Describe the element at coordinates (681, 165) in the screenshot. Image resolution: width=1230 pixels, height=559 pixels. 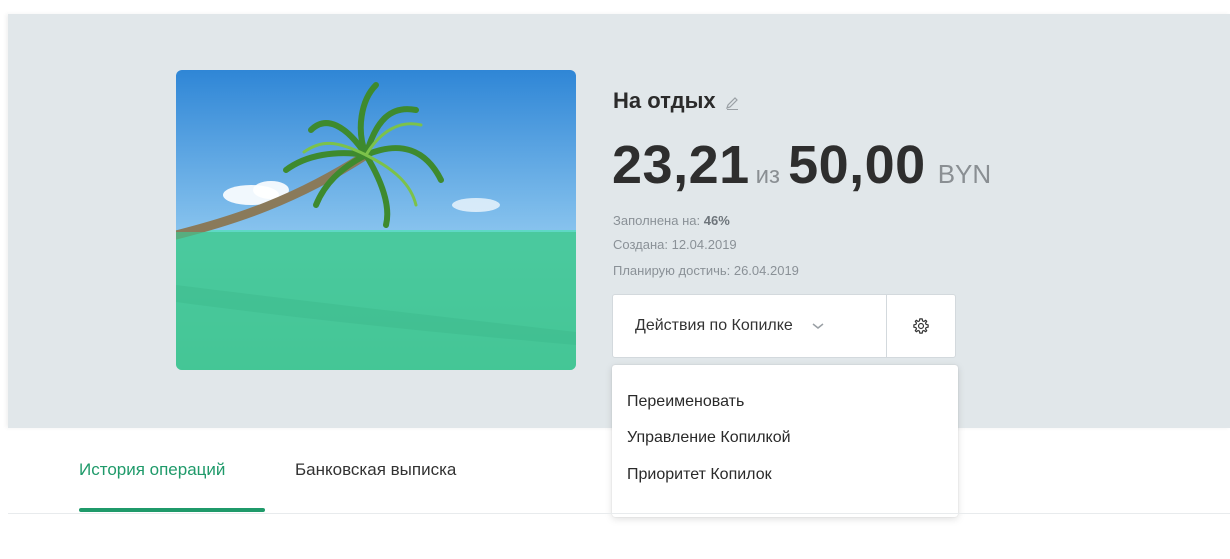
I see `current-amount: 23,21` at that location.